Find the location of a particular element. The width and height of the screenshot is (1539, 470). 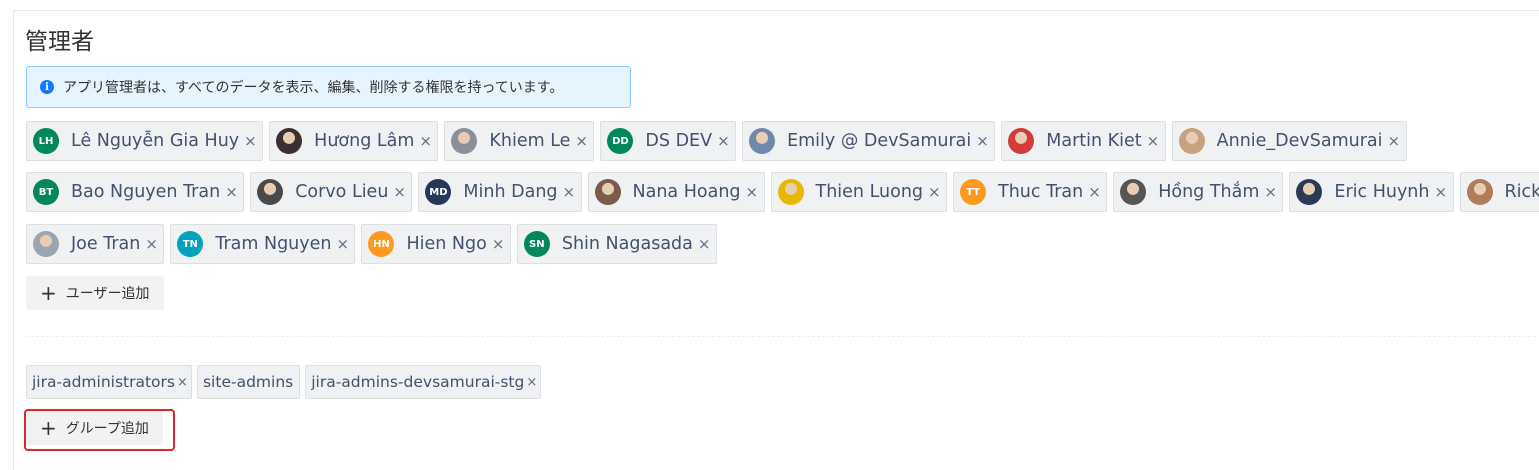

user-name: Shin Nagasada is located at coordinates (627, 244).